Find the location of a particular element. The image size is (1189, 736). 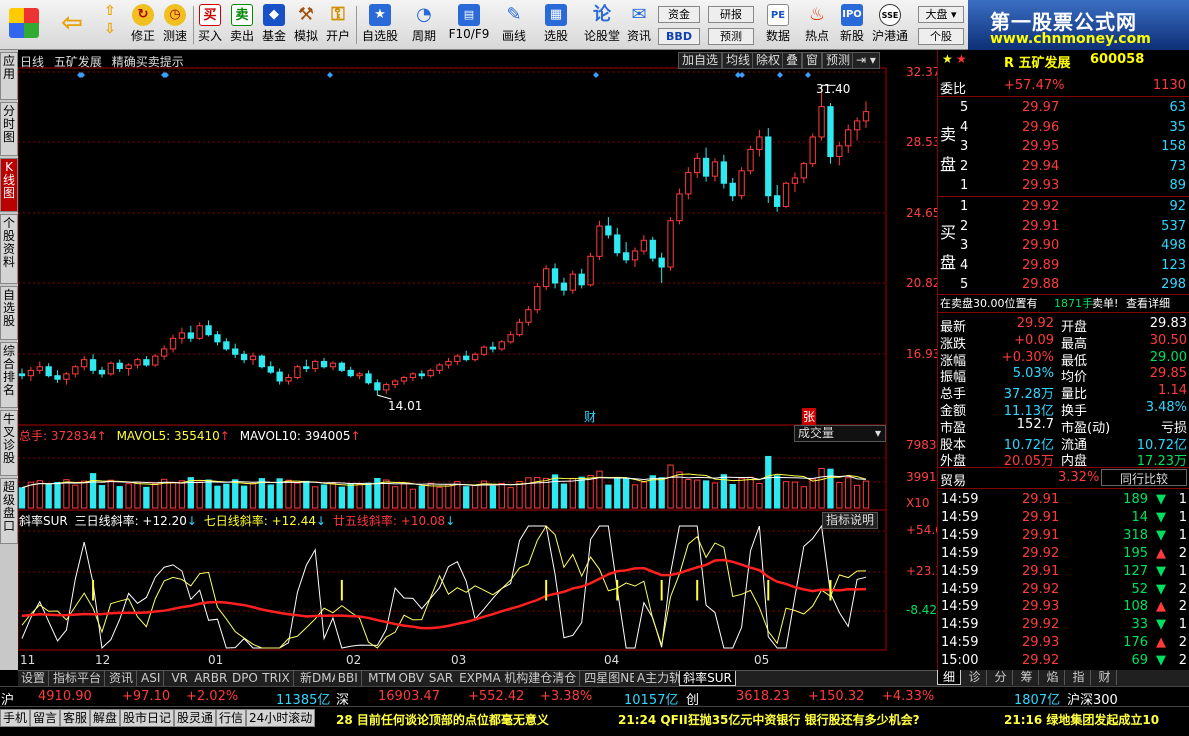

tick-row: 14:59 29.92 195 ▲ 2 is located at coordinates (1063, 554).